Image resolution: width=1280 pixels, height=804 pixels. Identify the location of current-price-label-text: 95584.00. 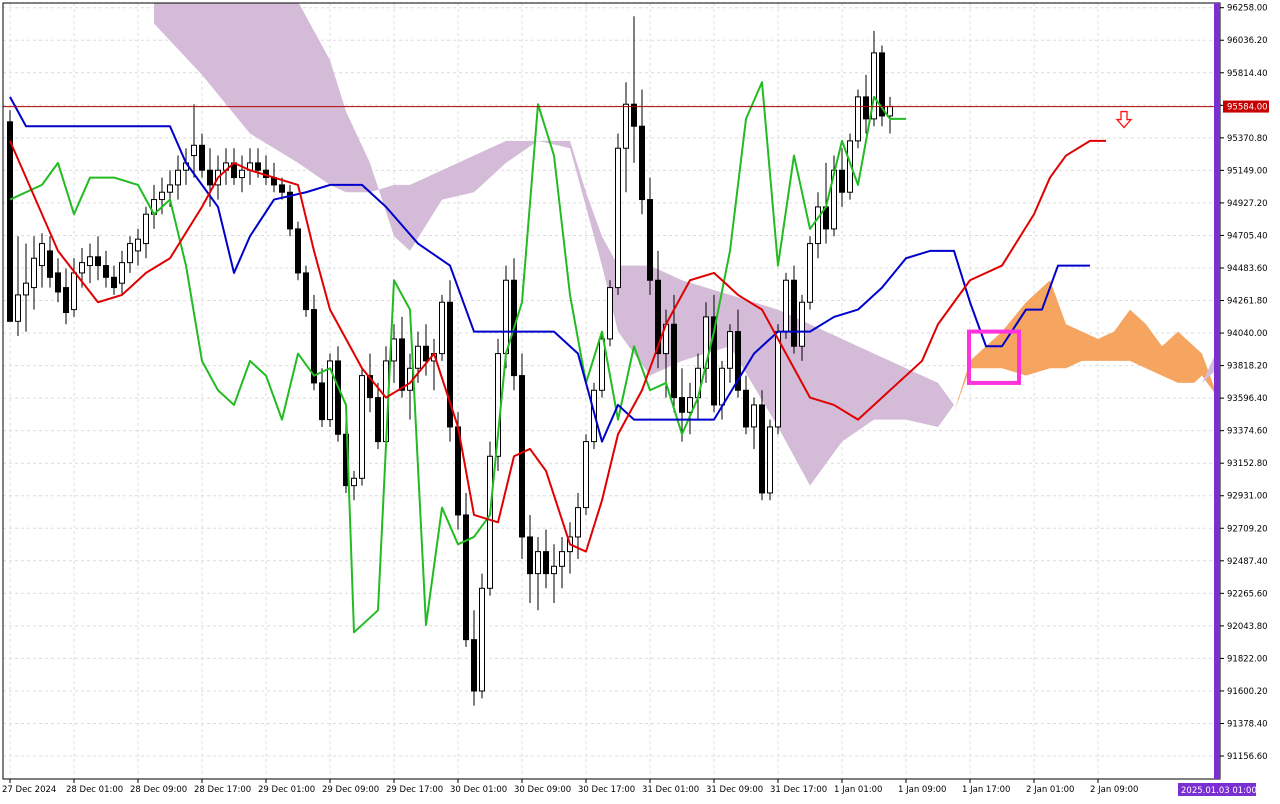
(1247, 108).